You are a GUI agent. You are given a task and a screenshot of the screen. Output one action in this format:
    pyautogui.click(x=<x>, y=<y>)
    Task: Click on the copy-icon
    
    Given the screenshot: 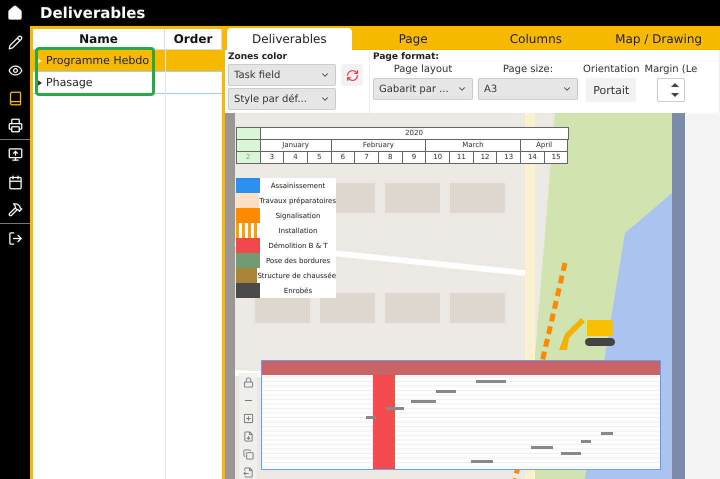 What is the action you would take?
    pyautogui.click(x=248, y=454)
    